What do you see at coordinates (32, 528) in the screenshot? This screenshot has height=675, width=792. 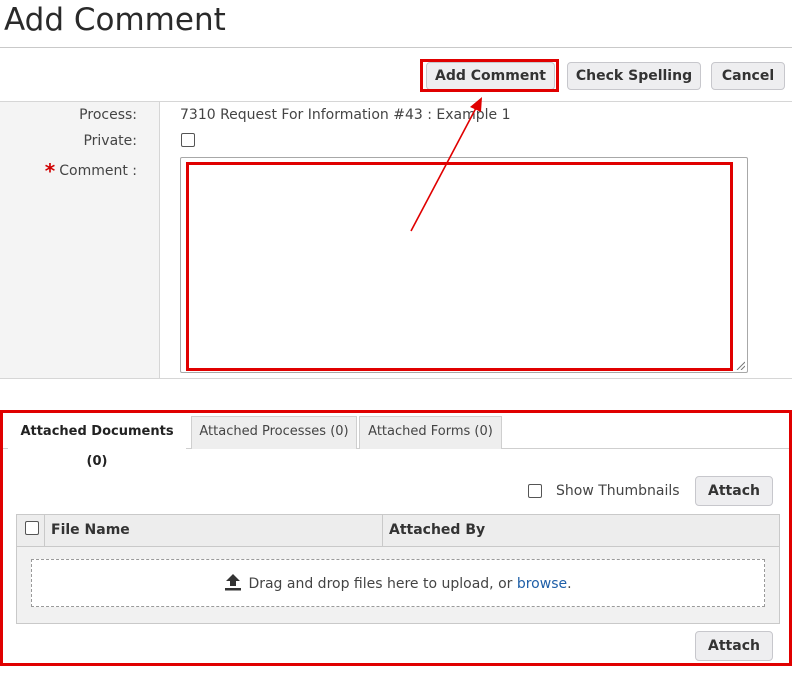 I see `select-all-checkbox` at bounding box center [32, 528].